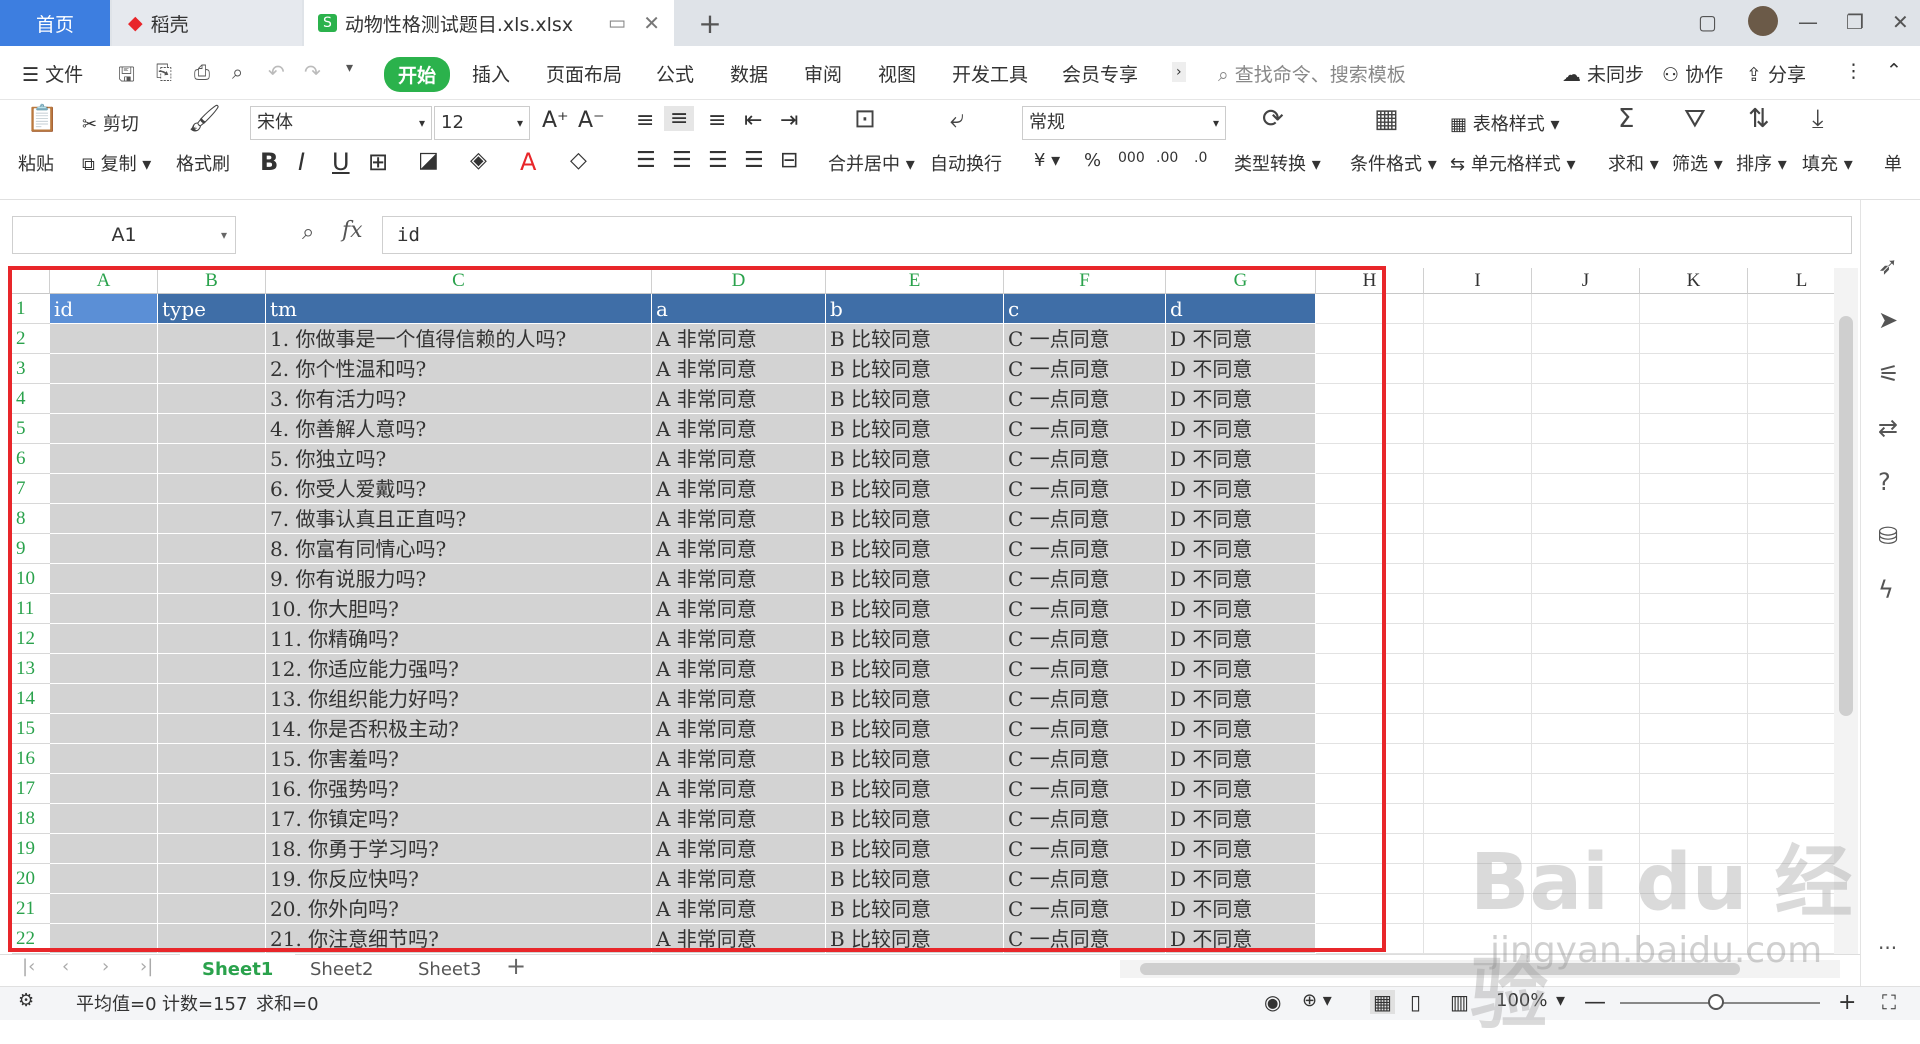  Describe the element at coordinates (682, 160) in the screenshot. I see `align-center-icon: ☰` at that location.